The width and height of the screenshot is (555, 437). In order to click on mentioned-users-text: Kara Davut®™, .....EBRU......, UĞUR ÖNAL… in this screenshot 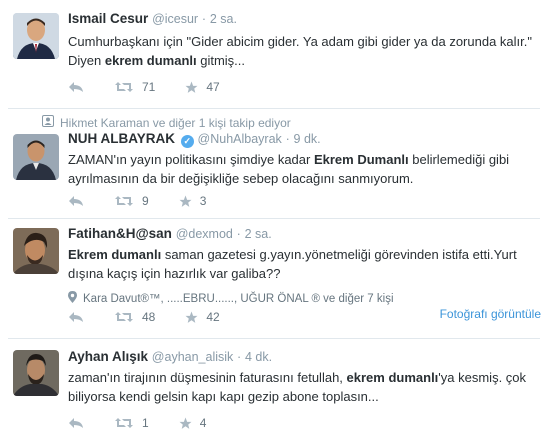, I will do `click(238, 298)`.